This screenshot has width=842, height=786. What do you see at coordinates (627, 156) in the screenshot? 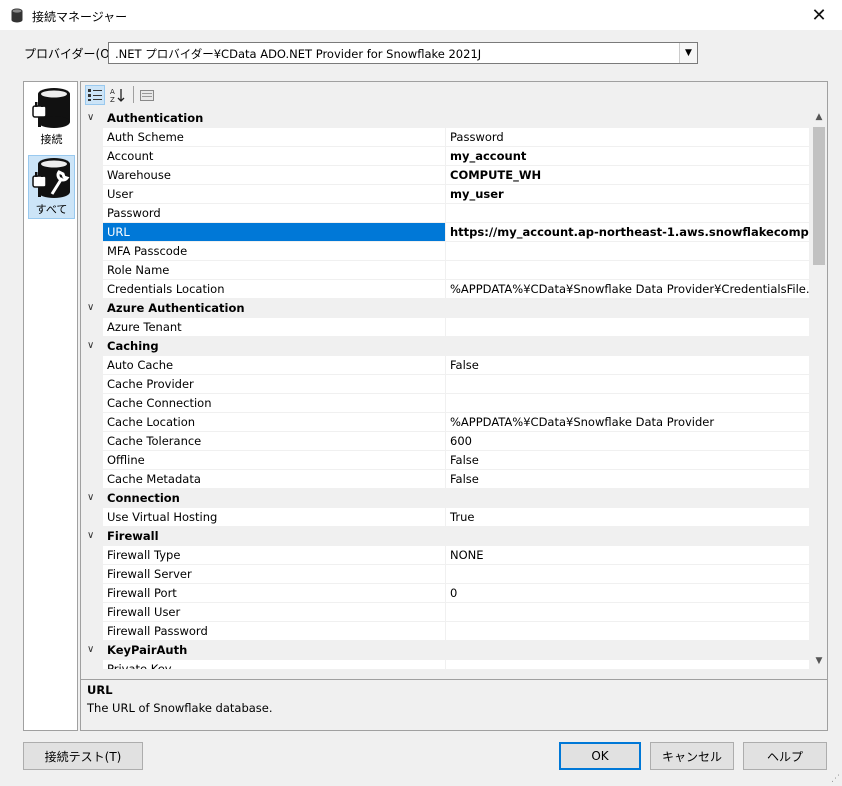
I see `property-value: my_account` at bounding box center [627, 156].